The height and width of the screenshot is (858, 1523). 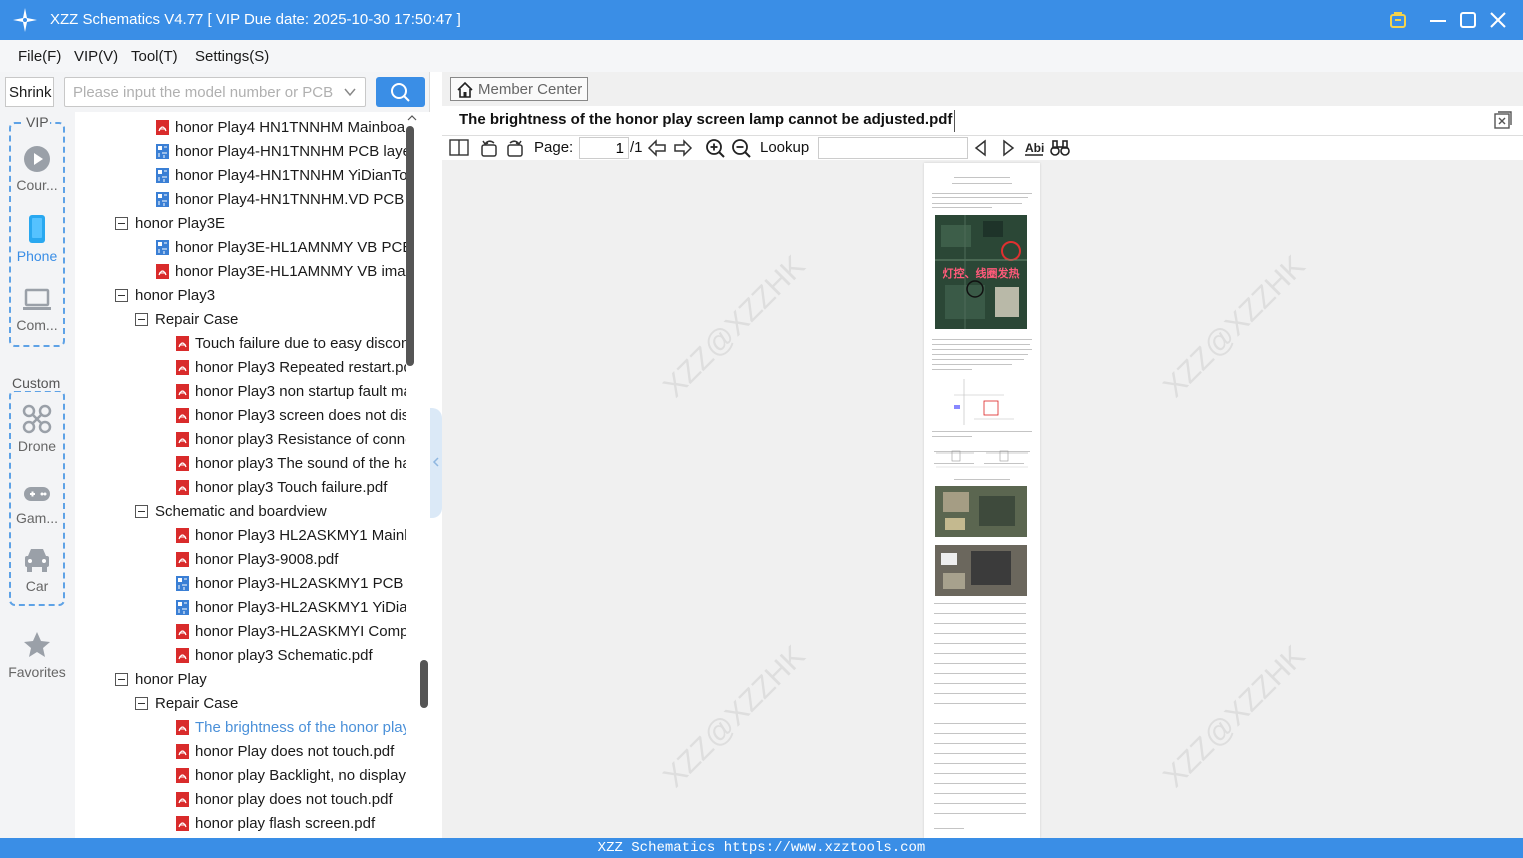 What do you see at coordinates (424, 684) in the screenshot?
I see `tree-scroll-thumb-right` at bounding box center [424, 684].